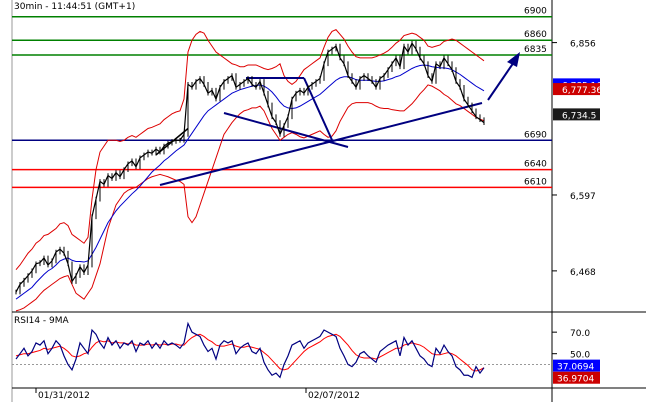  Describe the element at coordinates (535, 182) in the screenshot. I see `level-label-6610: 6610` at that location.